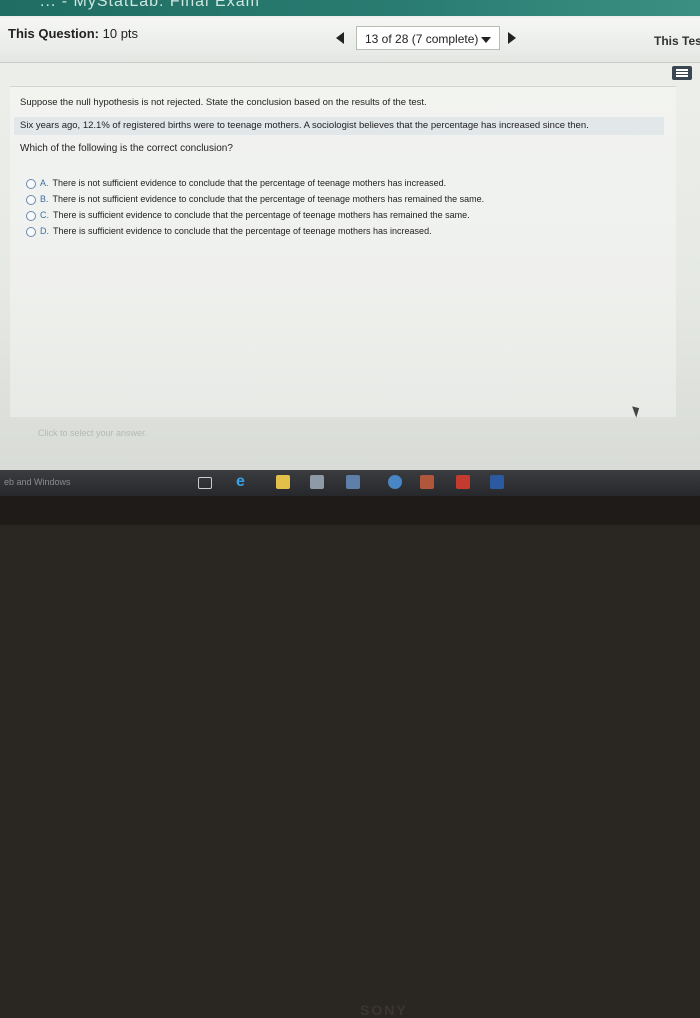  I want to click on brand-logo: SONY, so click(384, 1010).